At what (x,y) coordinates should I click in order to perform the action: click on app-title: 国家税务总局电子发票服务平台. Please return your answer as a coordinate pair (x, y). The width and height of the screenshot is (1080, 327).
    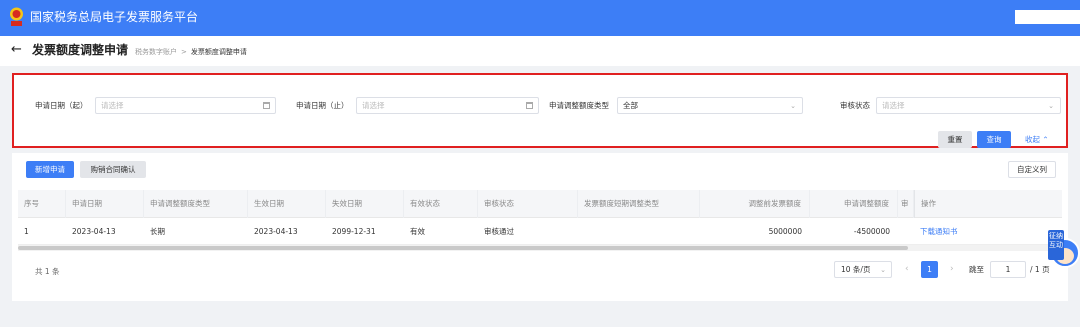
    Looking at the image, I should click on (114, 17).